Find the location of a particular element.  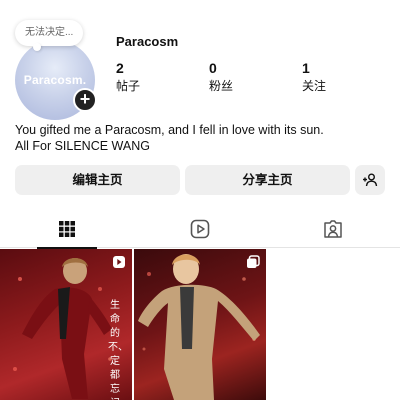

reels-icon is located at coordinates (199, 229).